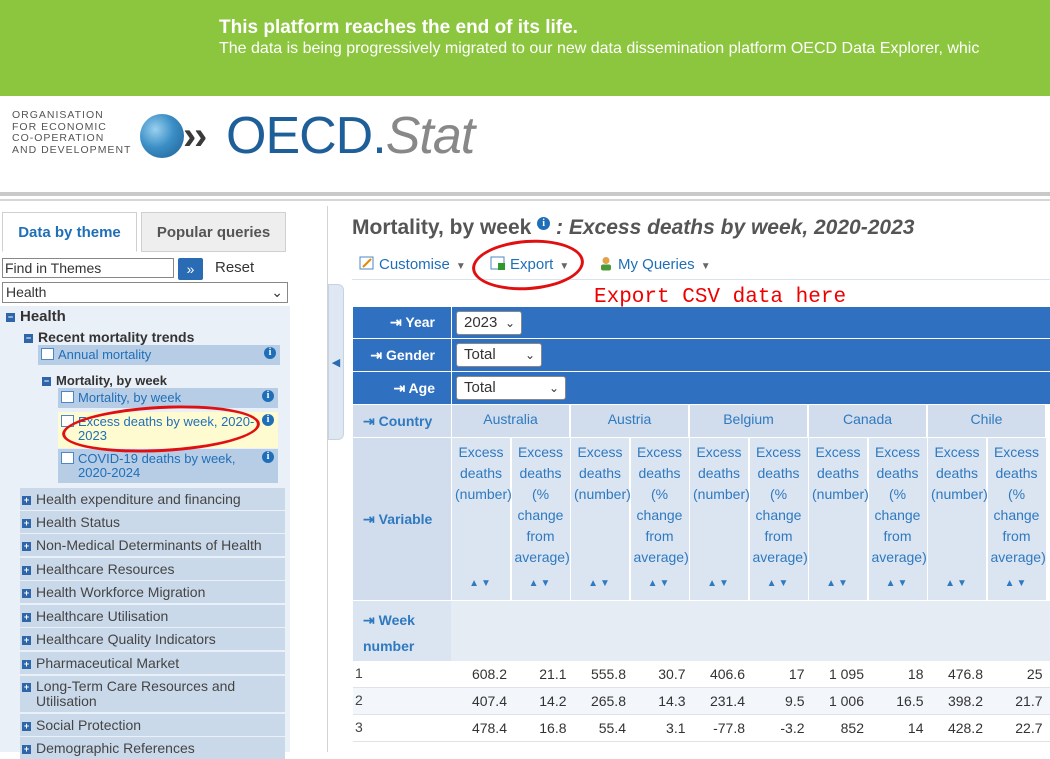  Describe the element at coordinates (109, 337) in the screenshot. I see `tree-group-recent-mortality: − Recent mortality trends` at that location.